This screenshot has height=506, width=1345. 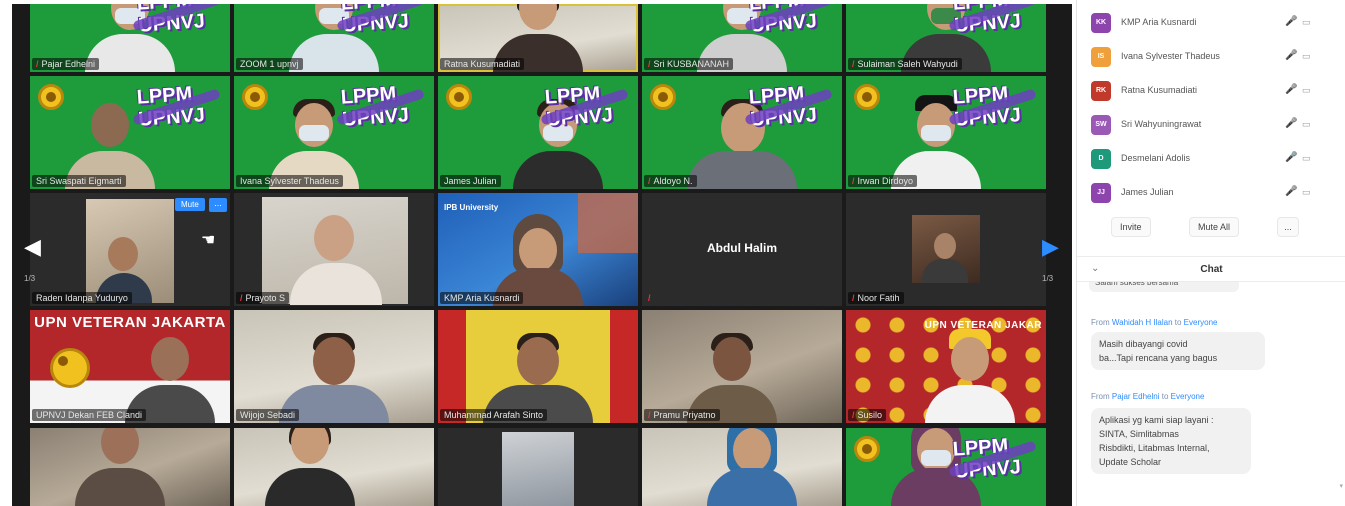 What do you see at coordinates (883, 181) in the screenshot?
I see `tile-name-label: / Irwan Dirdoyo` at bounding box center [883, 181].